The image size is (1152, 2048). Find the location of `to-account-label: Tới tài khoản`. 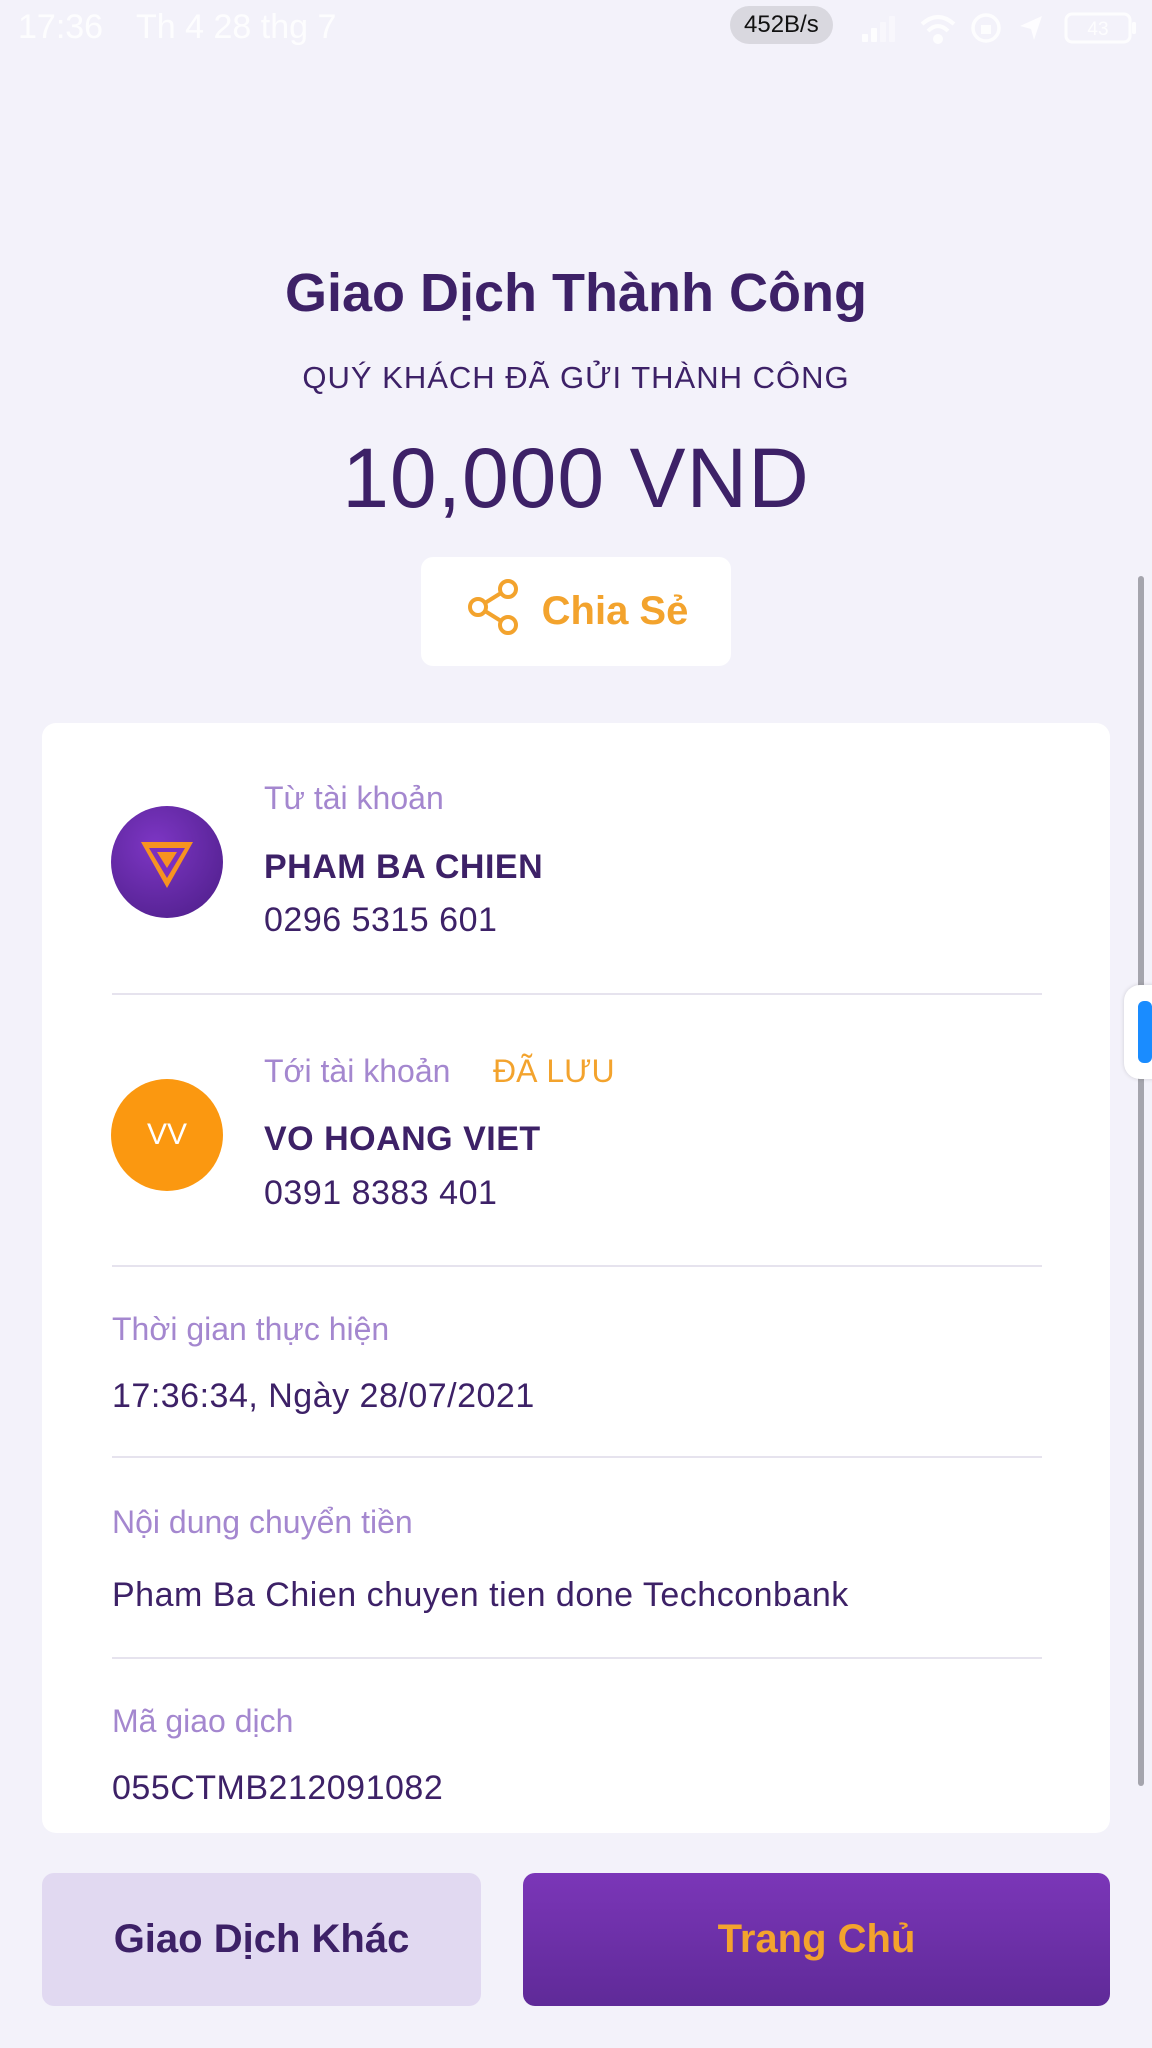

to-account-label: Tới tài khoản is located at coordinates (357, 1071).